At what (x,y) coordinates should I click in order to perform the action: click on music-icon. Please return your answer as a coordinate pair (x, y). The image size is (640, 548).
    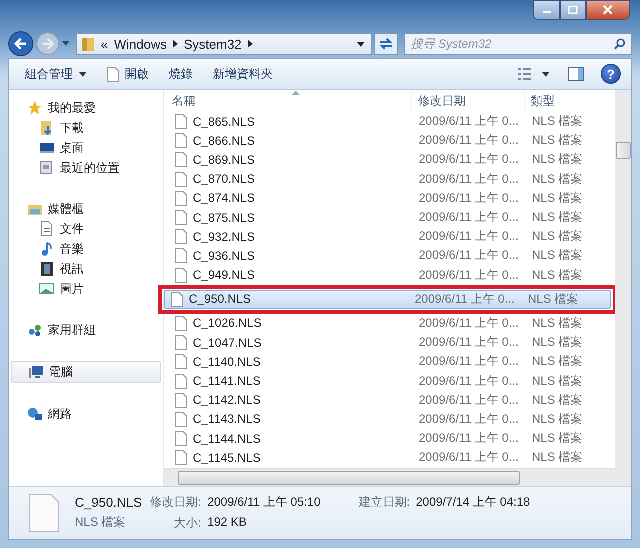
    Looking at the image, I should click on (47, 249).